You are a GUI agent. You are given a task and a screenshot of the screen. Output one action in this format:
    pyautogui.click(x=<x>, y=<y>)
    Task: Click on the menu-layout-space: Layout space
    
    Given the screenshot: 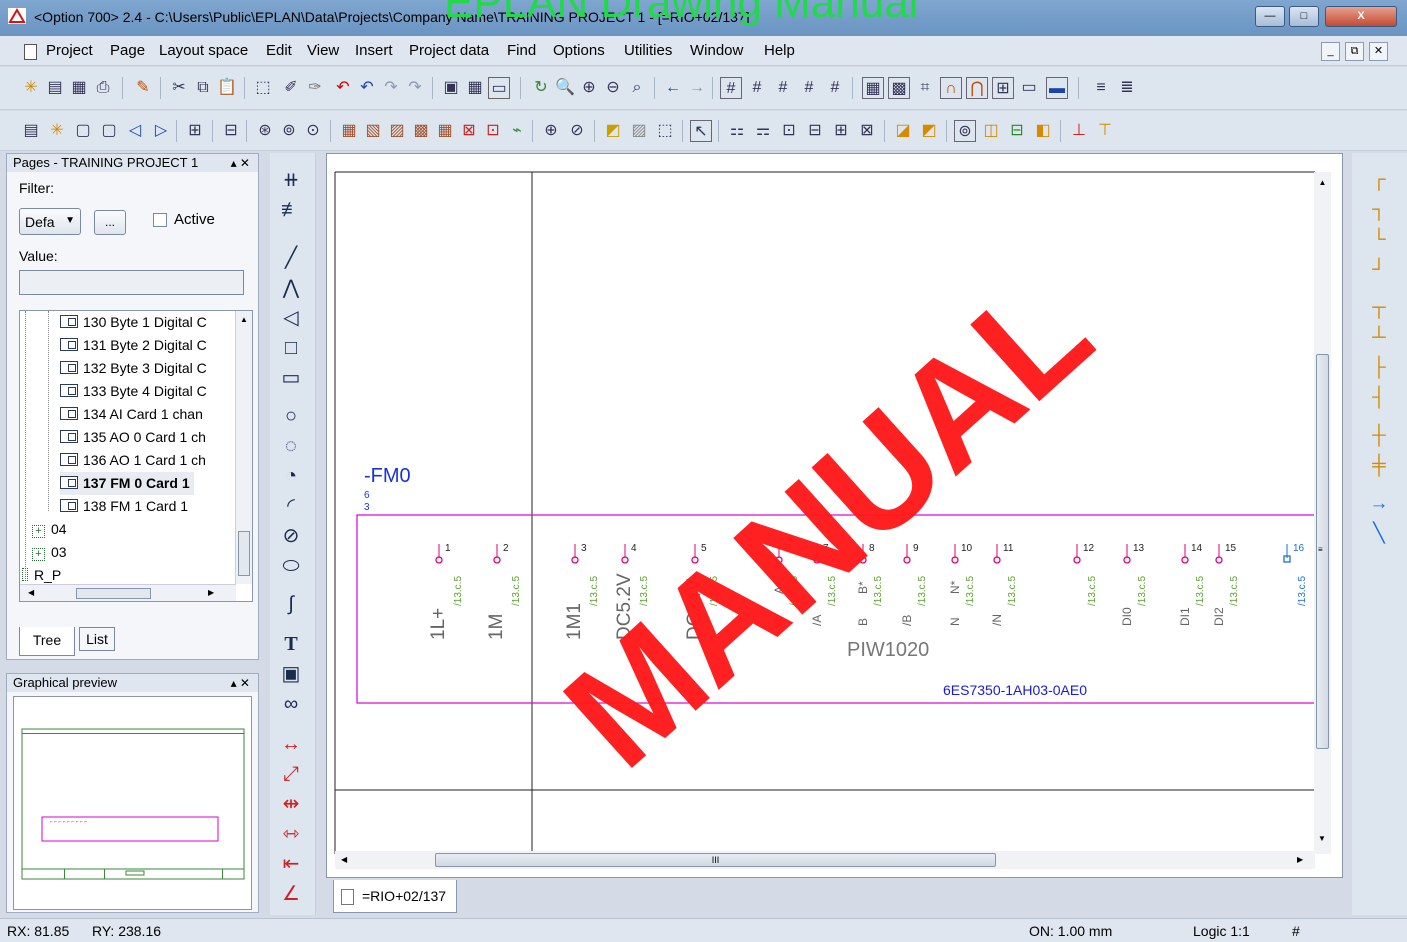 What is the action you would take?
    pyautogui.click(x=203, y=50)
    